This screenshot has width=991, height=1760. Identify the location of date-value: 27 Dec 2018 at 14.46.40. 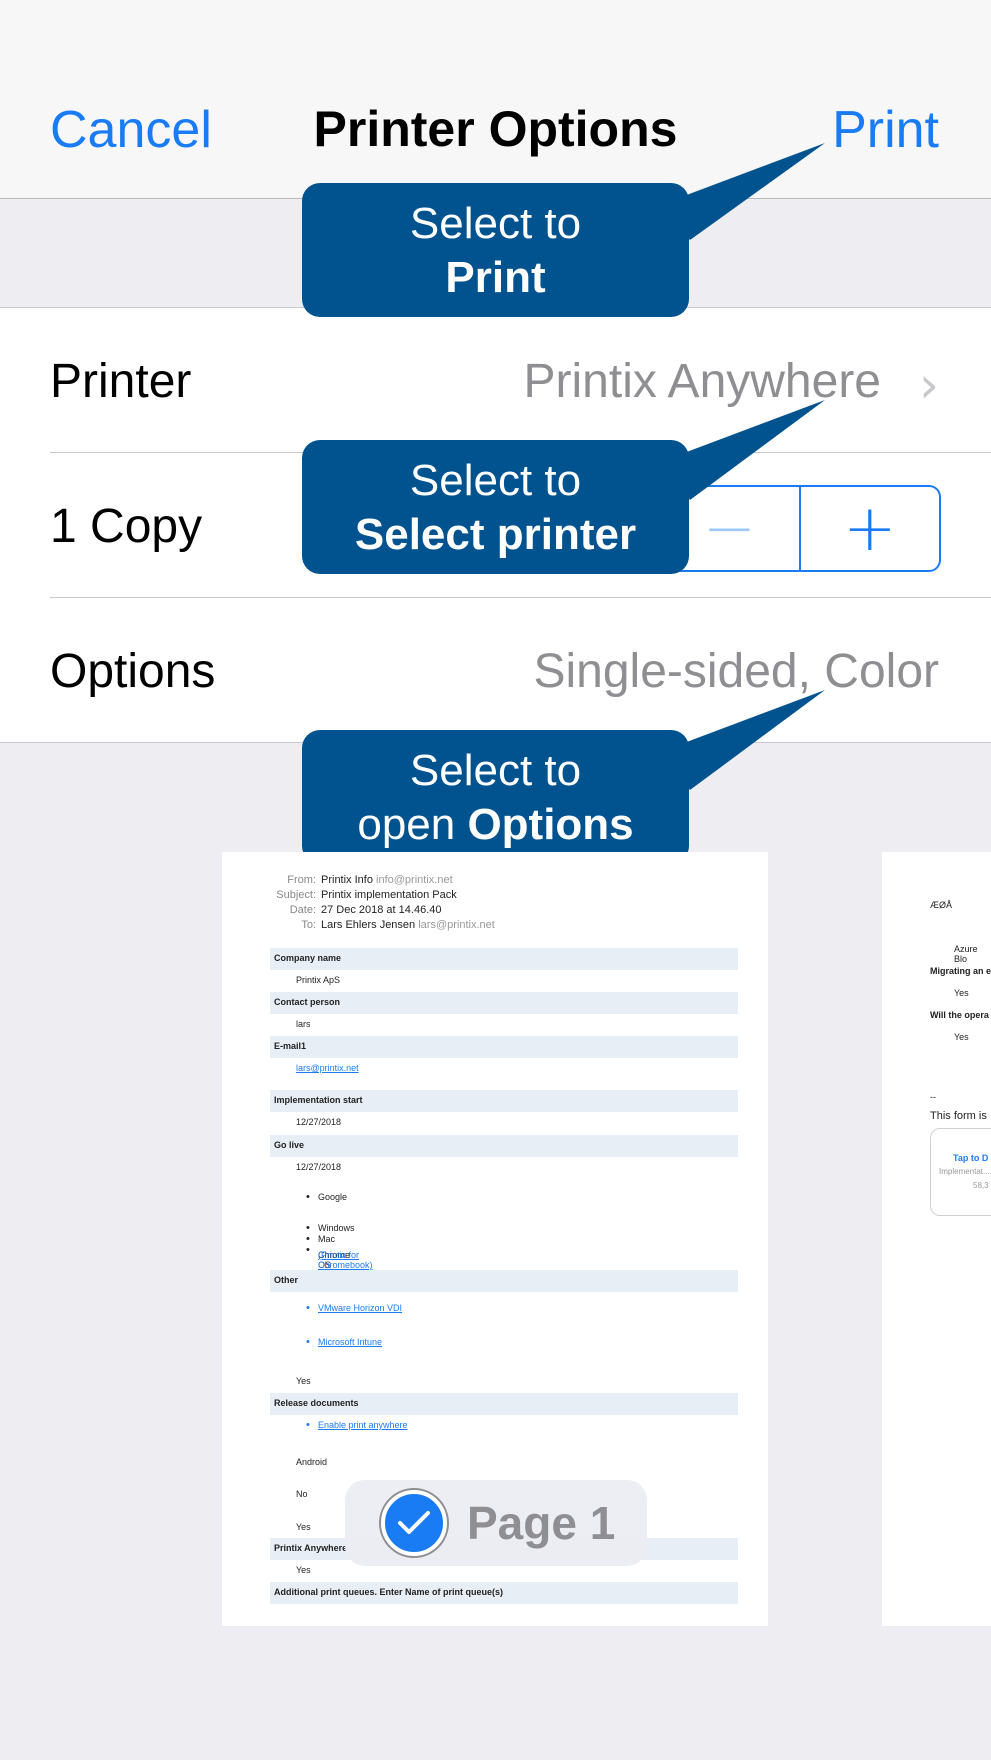
(381, 910).